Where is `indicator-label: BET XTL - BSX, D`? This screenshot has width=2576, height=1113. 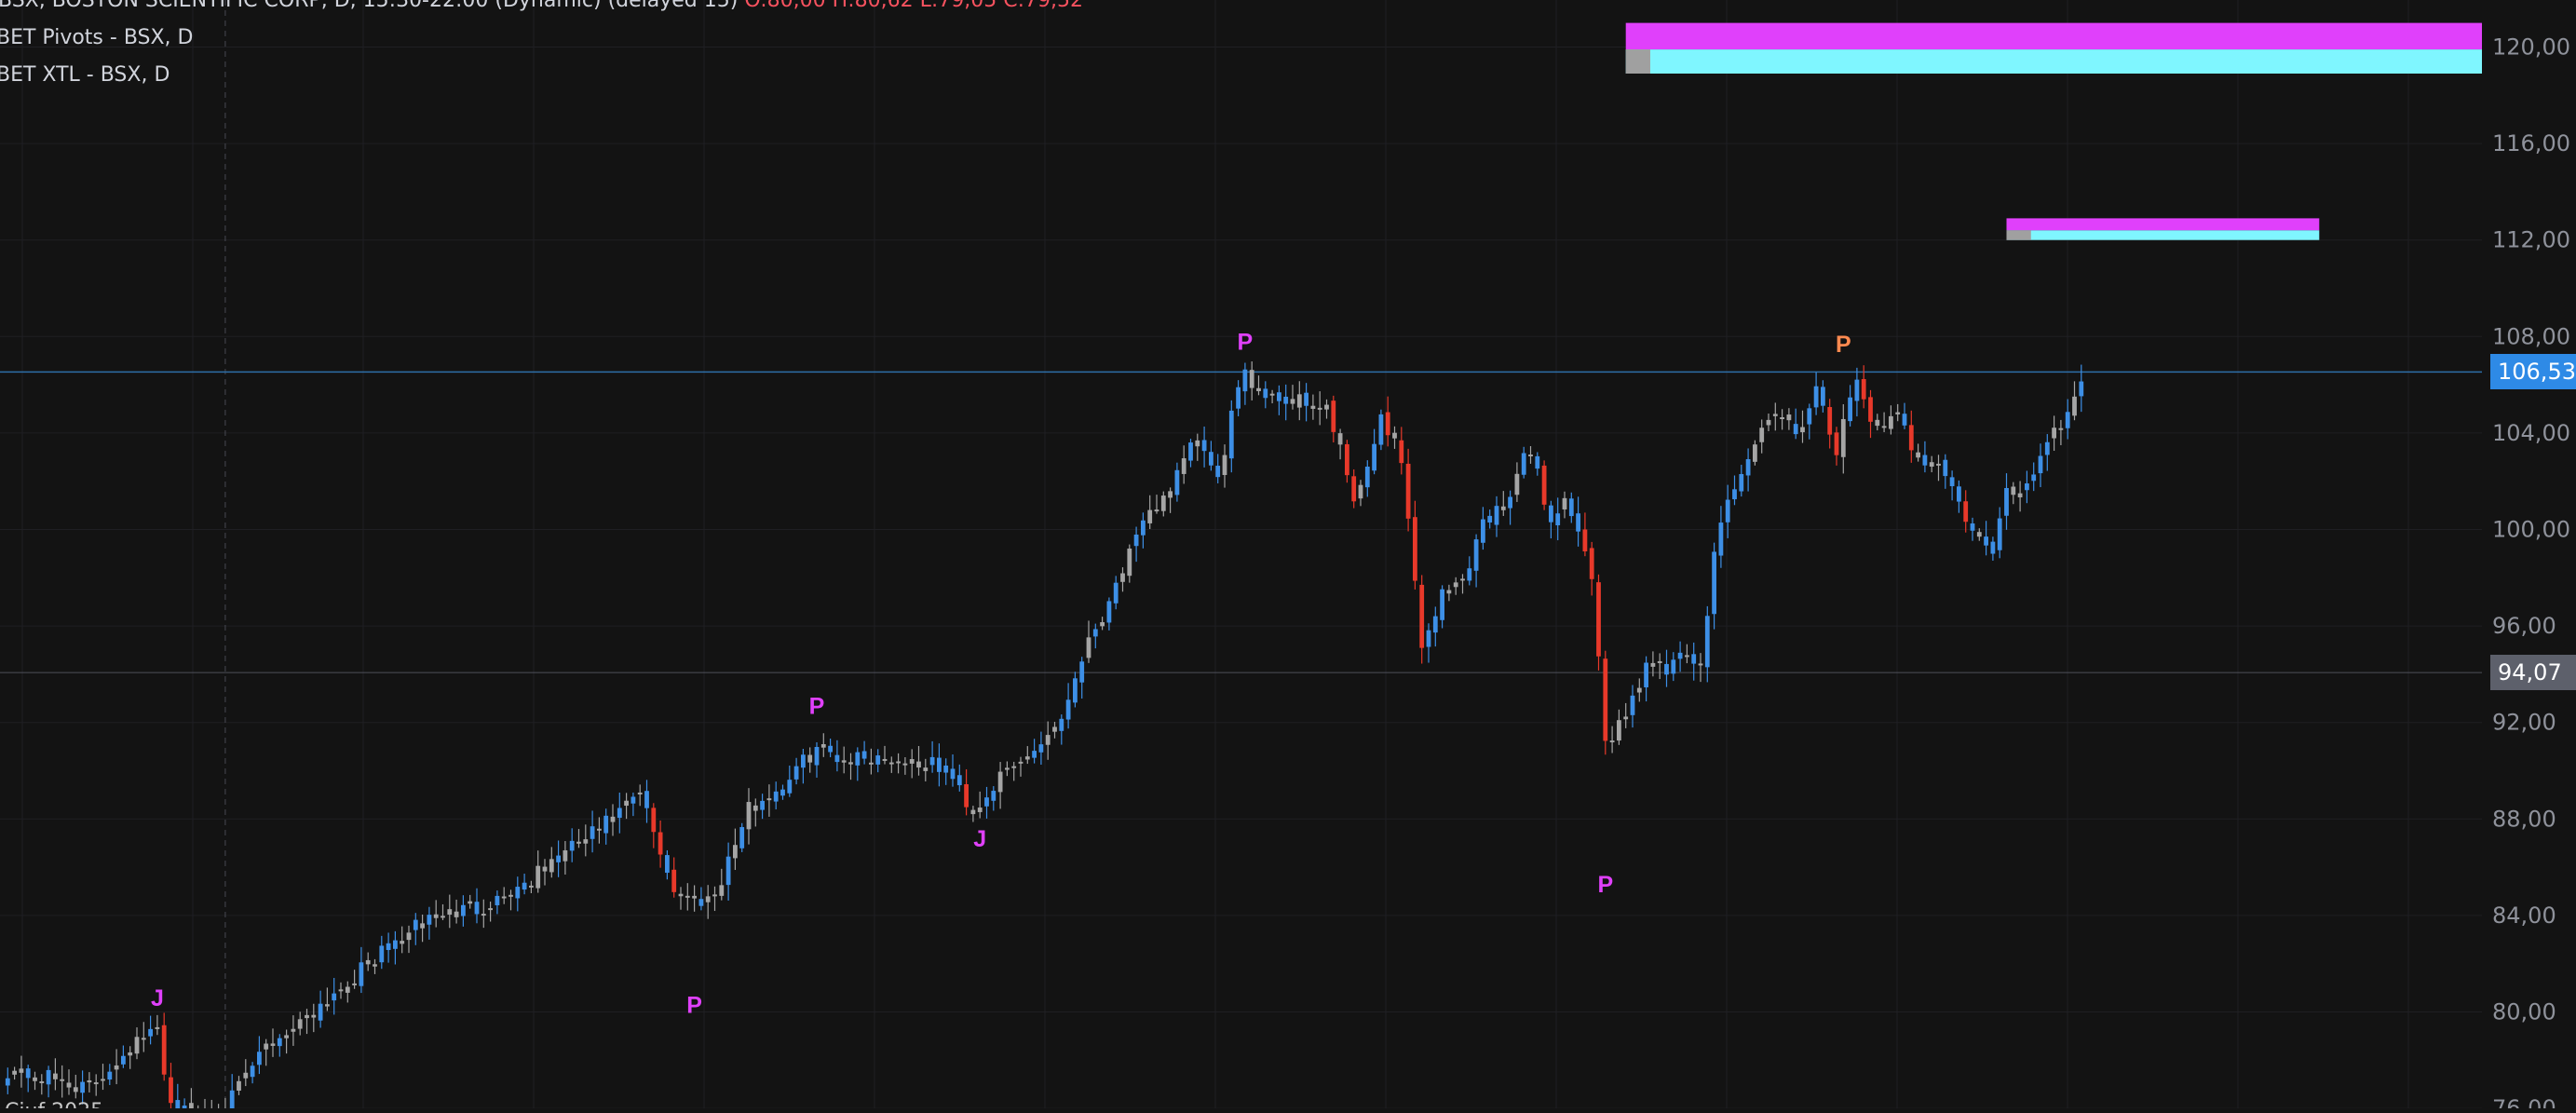
indicator-label: BET XTL - BSX, D is located at coordinates (85, 75).